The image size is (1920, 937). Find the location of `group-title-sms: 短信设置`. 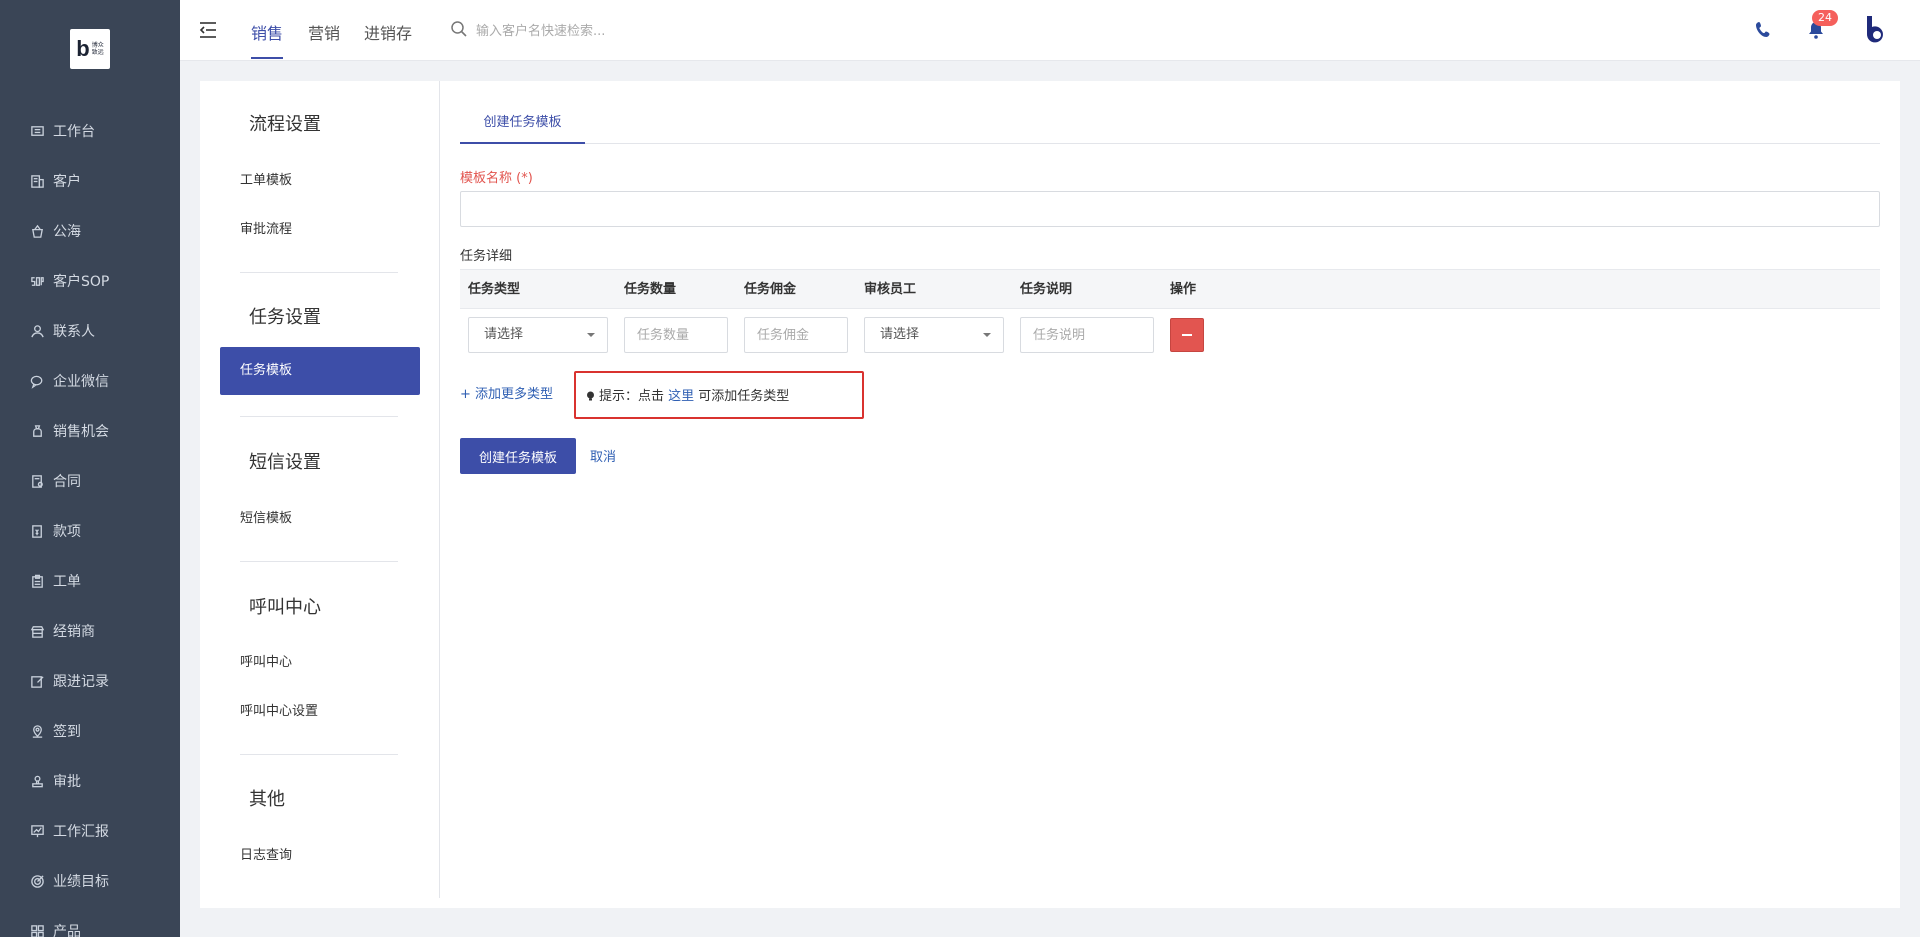

group-title-sms: 短信设置 is located at coordinates (285, 462).